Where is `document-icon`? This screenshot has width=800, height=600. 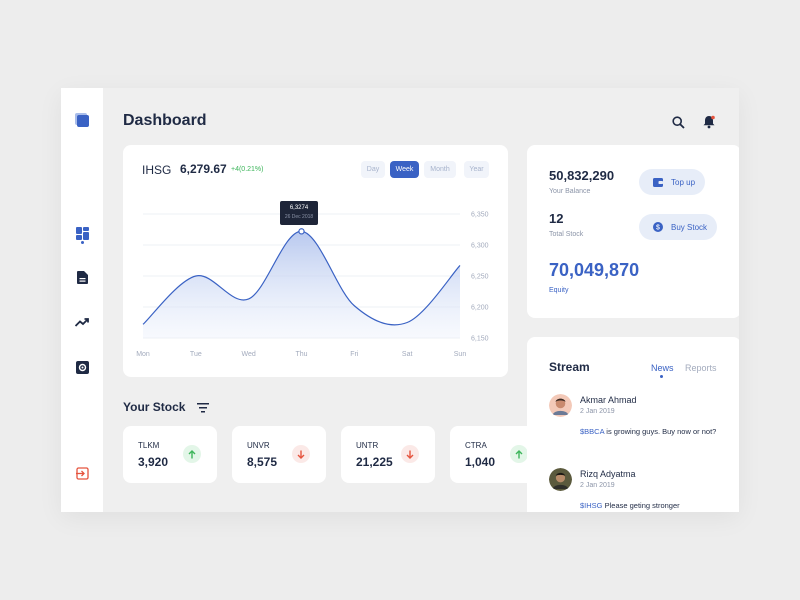
document-icon is located at coordinates (82, 277).